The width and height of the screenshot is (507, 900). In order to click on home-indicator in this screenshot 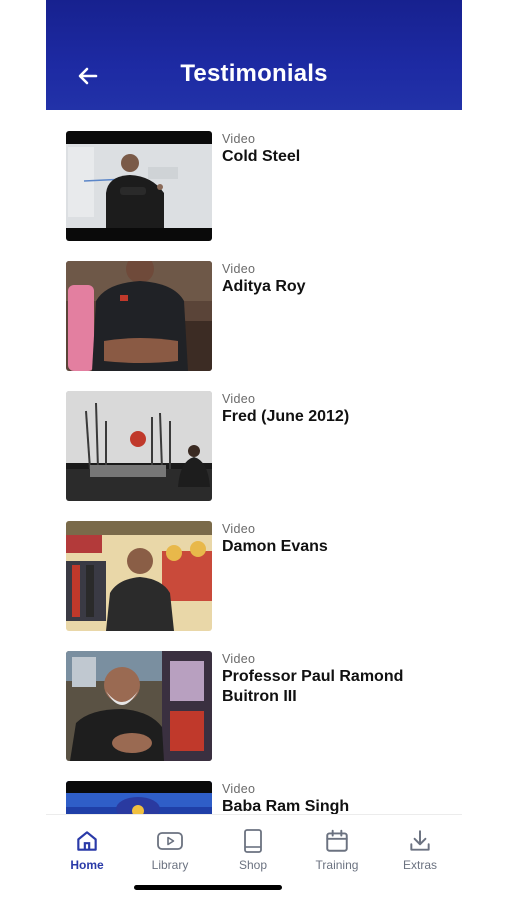, I will do `click(208, 887)`.